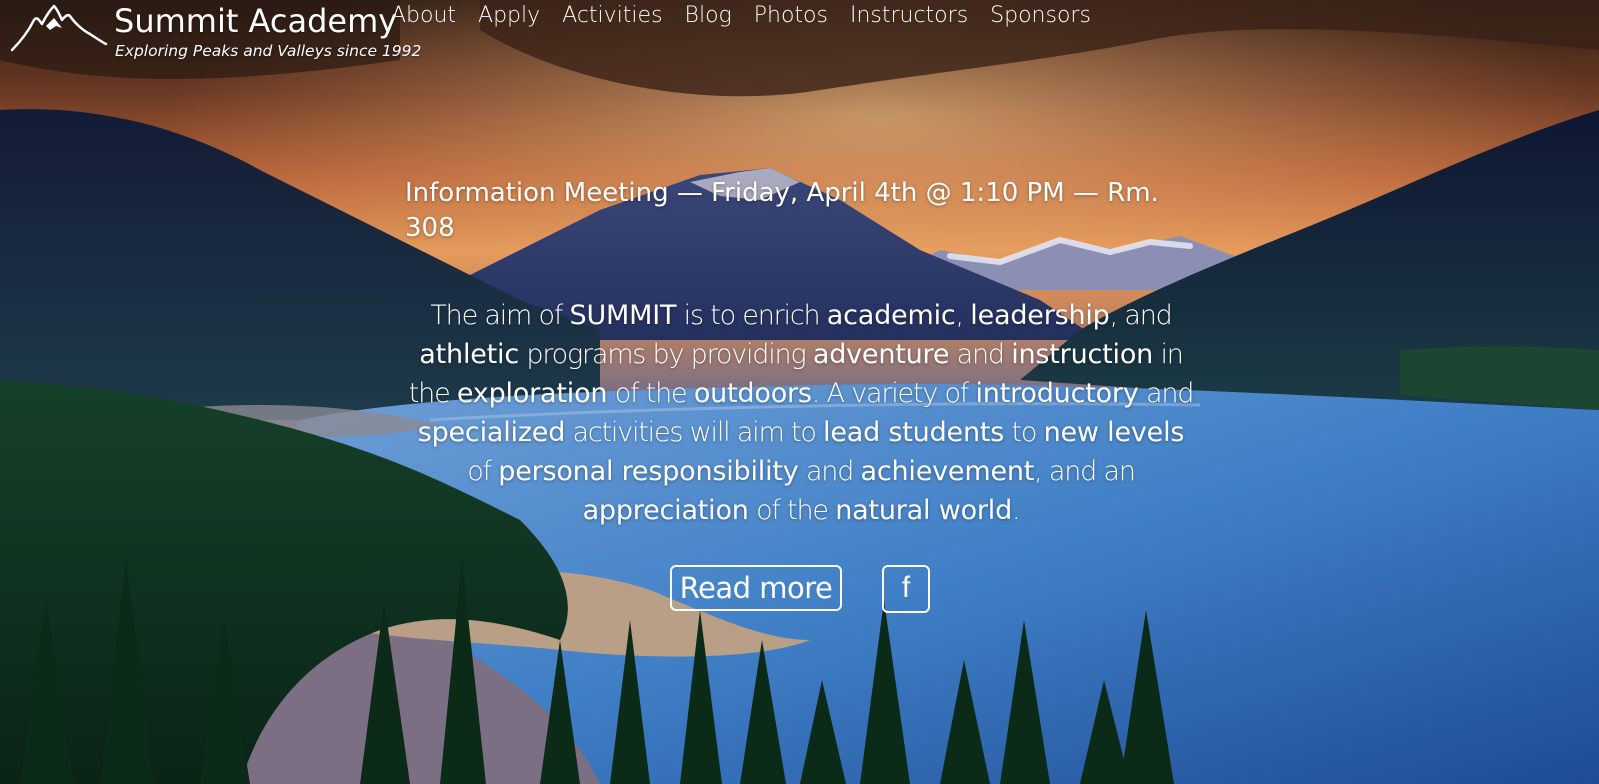 This screenshot has height=784, width=1599. What do you see at coordinates (893, 393) in the screenshot?
I see `mission-text: . A variety of` at bounding box center [893, 393].